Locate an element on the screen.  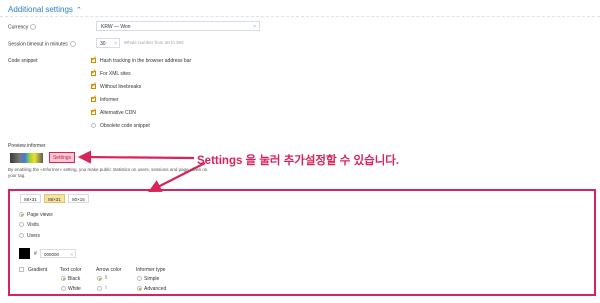
text-color-title: Text color is located at coordinates (71, 270).